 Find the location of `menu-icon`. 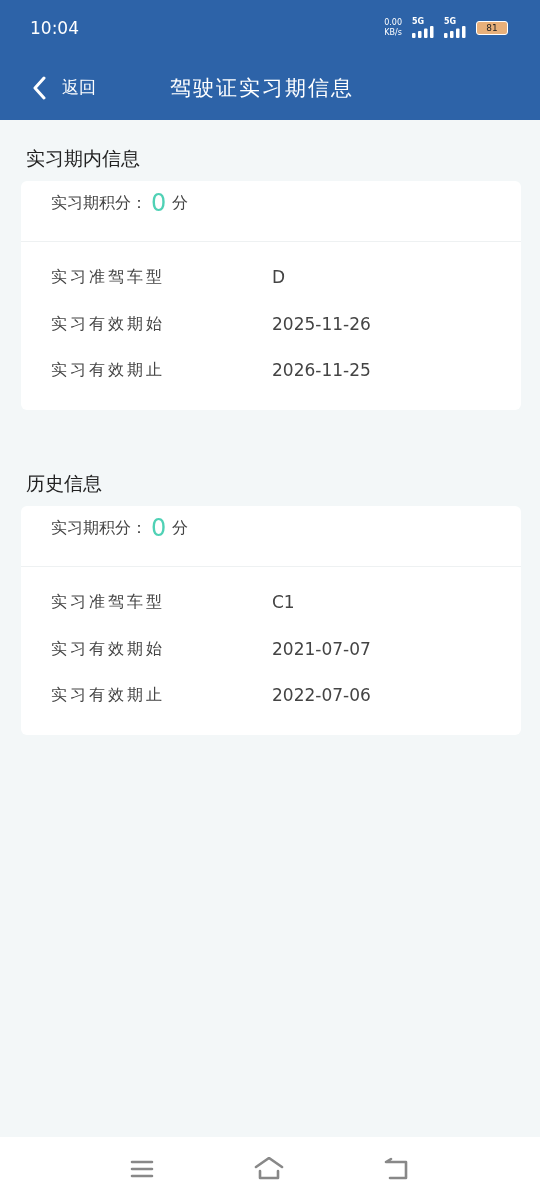

menu-icon is located at coordinates (142, 1168).